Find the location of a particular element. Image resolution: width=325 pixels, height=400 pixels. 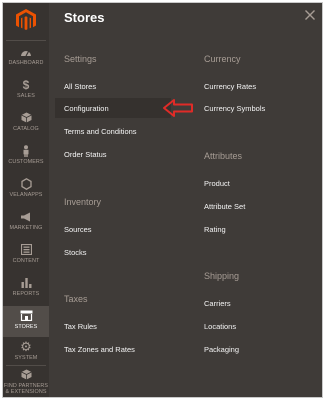

bar-chart-icon is located at coordinates (26, 282).